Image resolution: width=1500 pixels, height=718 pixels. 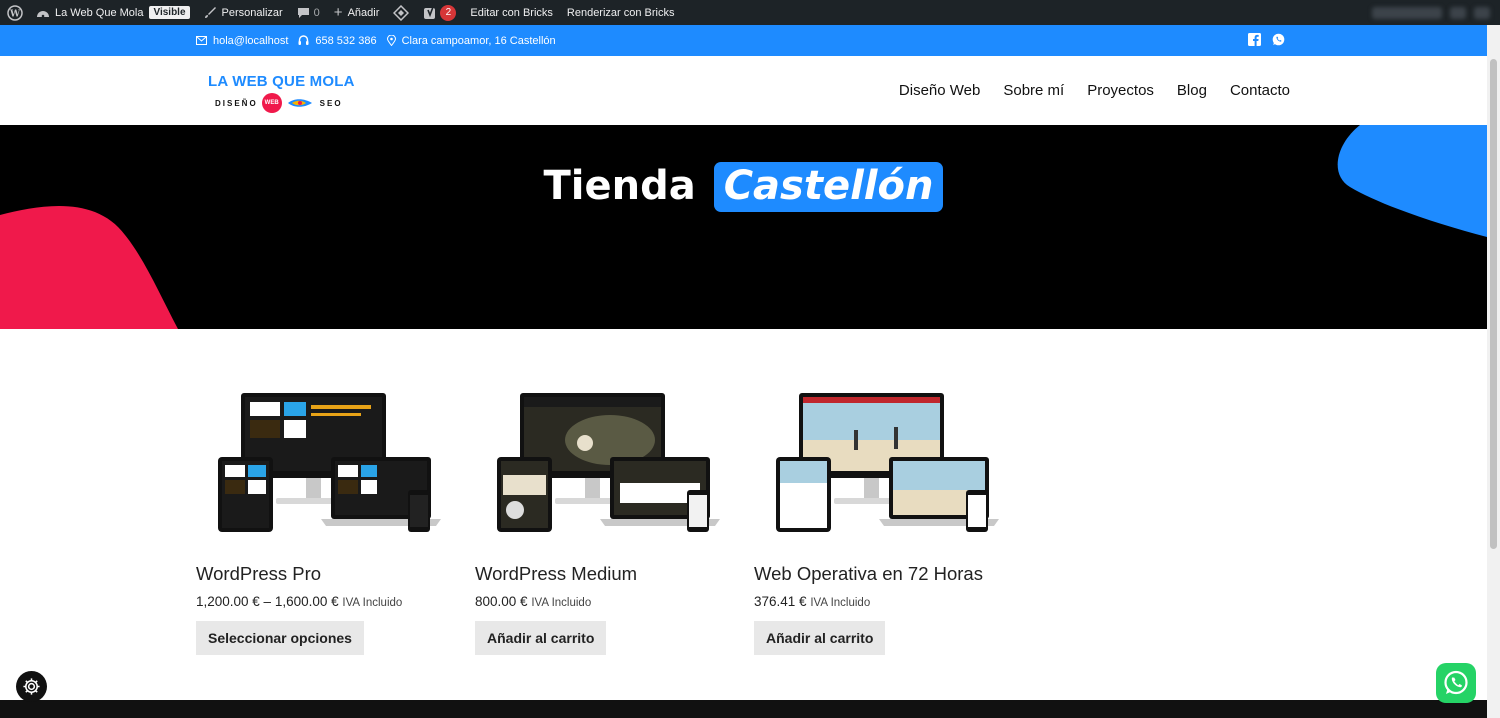 I want to click on customize-label: Personalizar, so click(x=252, y=12).